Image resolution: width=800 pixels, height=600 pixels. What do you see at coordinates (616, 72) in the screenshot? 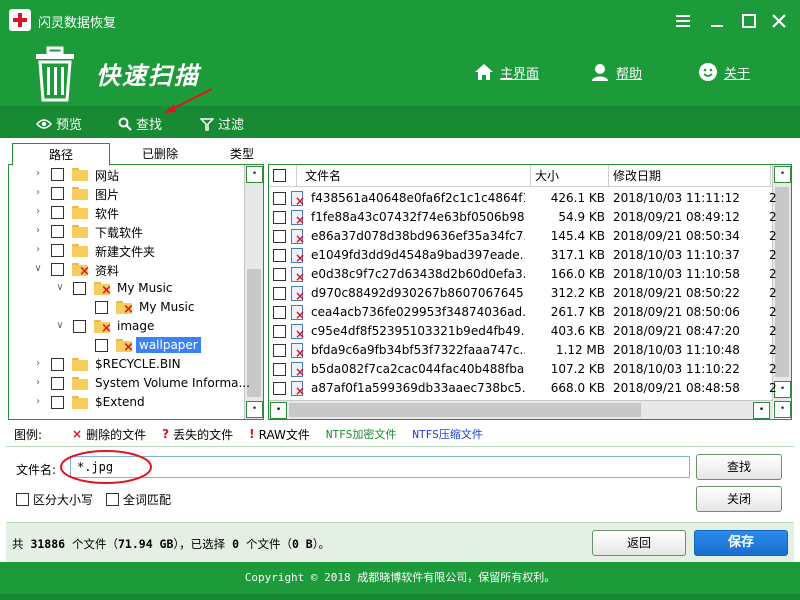
I see `help-link: 帮助` at bounding box center [616, 72].